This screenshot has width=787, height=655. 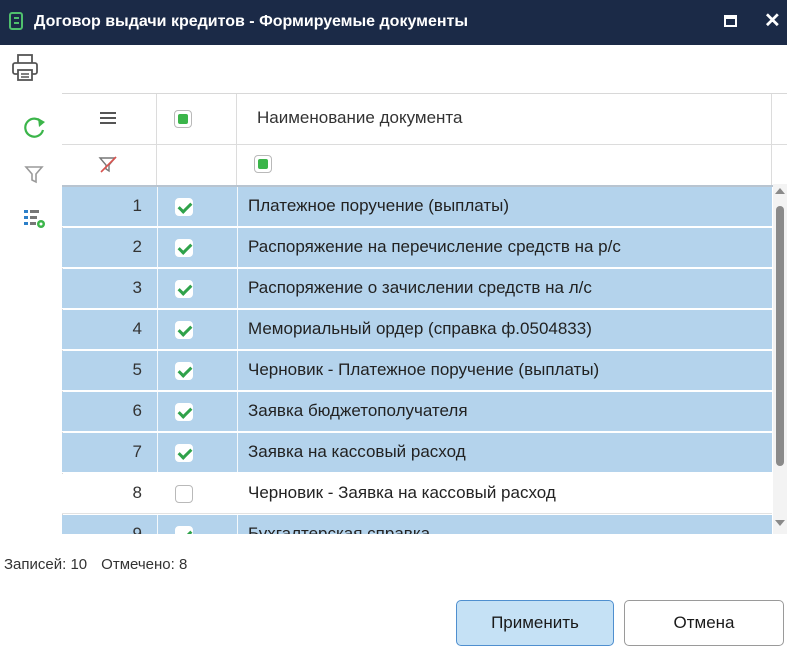 What do you see at coordinates (263, 164) in the screenshot?
I see `name-filter-checkbox` at bounding box center [263, 164].